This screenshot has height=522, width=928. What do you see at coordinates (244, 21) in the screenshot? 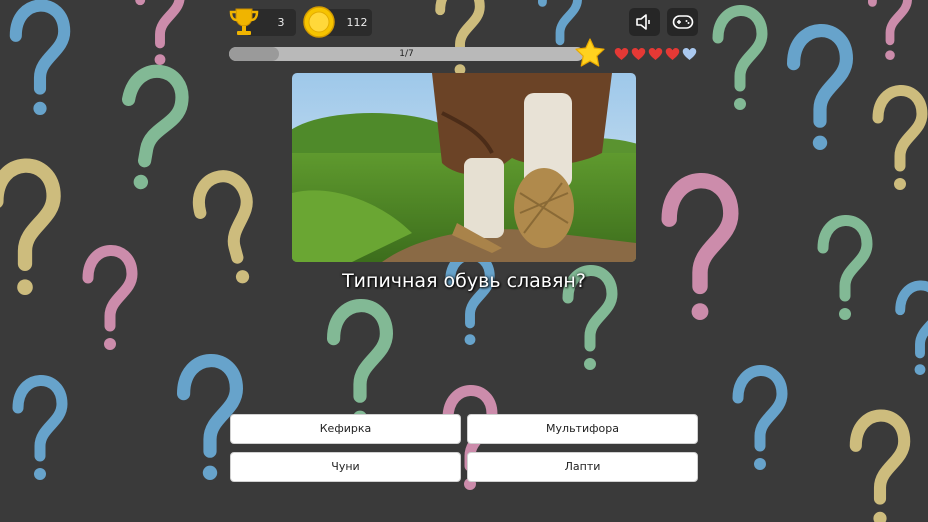
I see `trophy-icon` at bounding box center [244, 21].